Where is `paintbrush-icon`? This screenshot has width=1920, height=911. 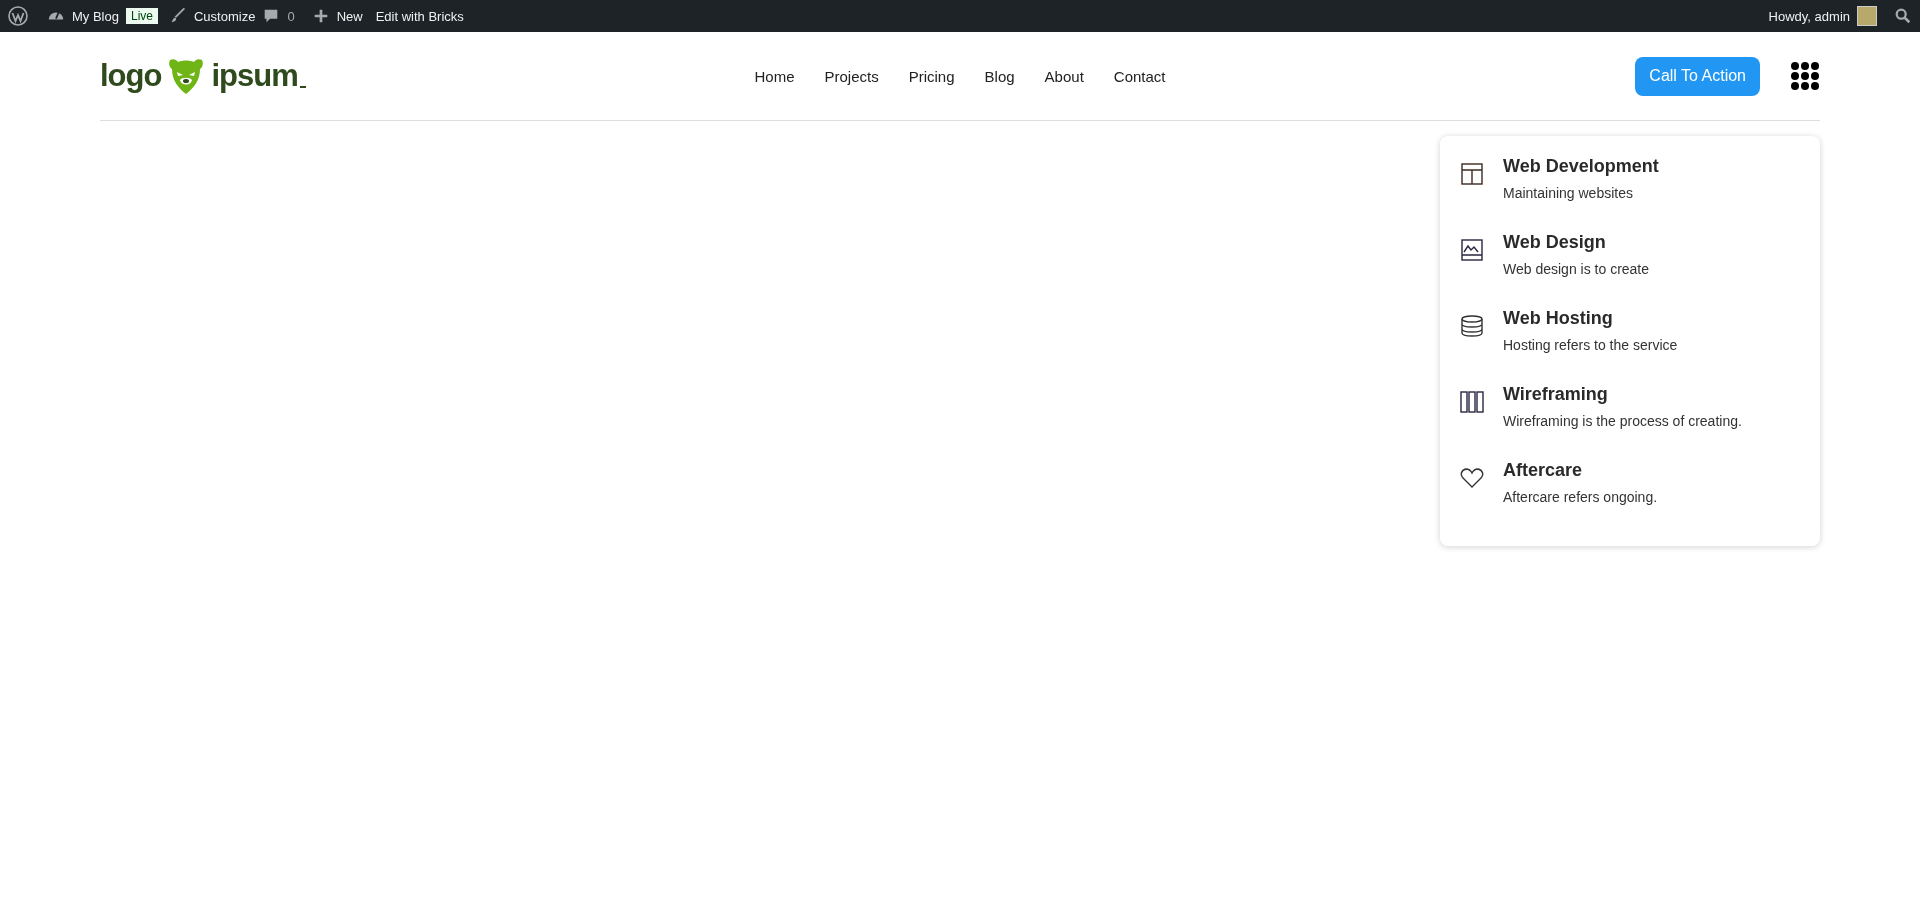 paintbrush-icon is located at coordinates (178, 16).